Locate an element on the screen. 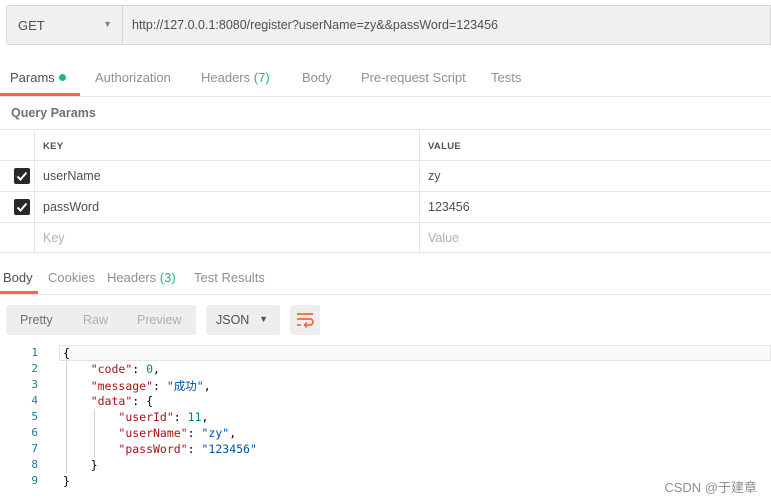 This screenshot has width=771, height=502. code-line: "data": { is located at coordinates (122, 401).